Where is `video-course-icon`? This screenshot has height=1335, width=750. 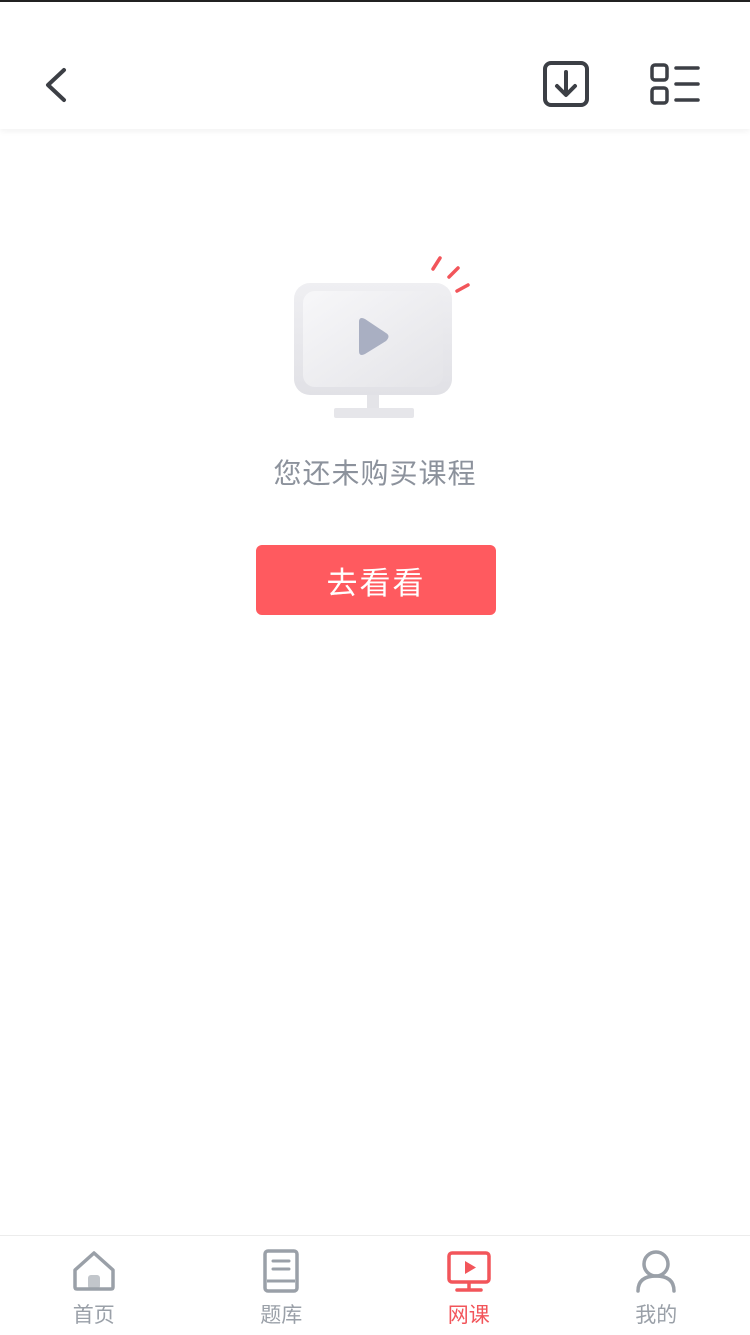
video-course-icon is located at coordinates (469, 1271).